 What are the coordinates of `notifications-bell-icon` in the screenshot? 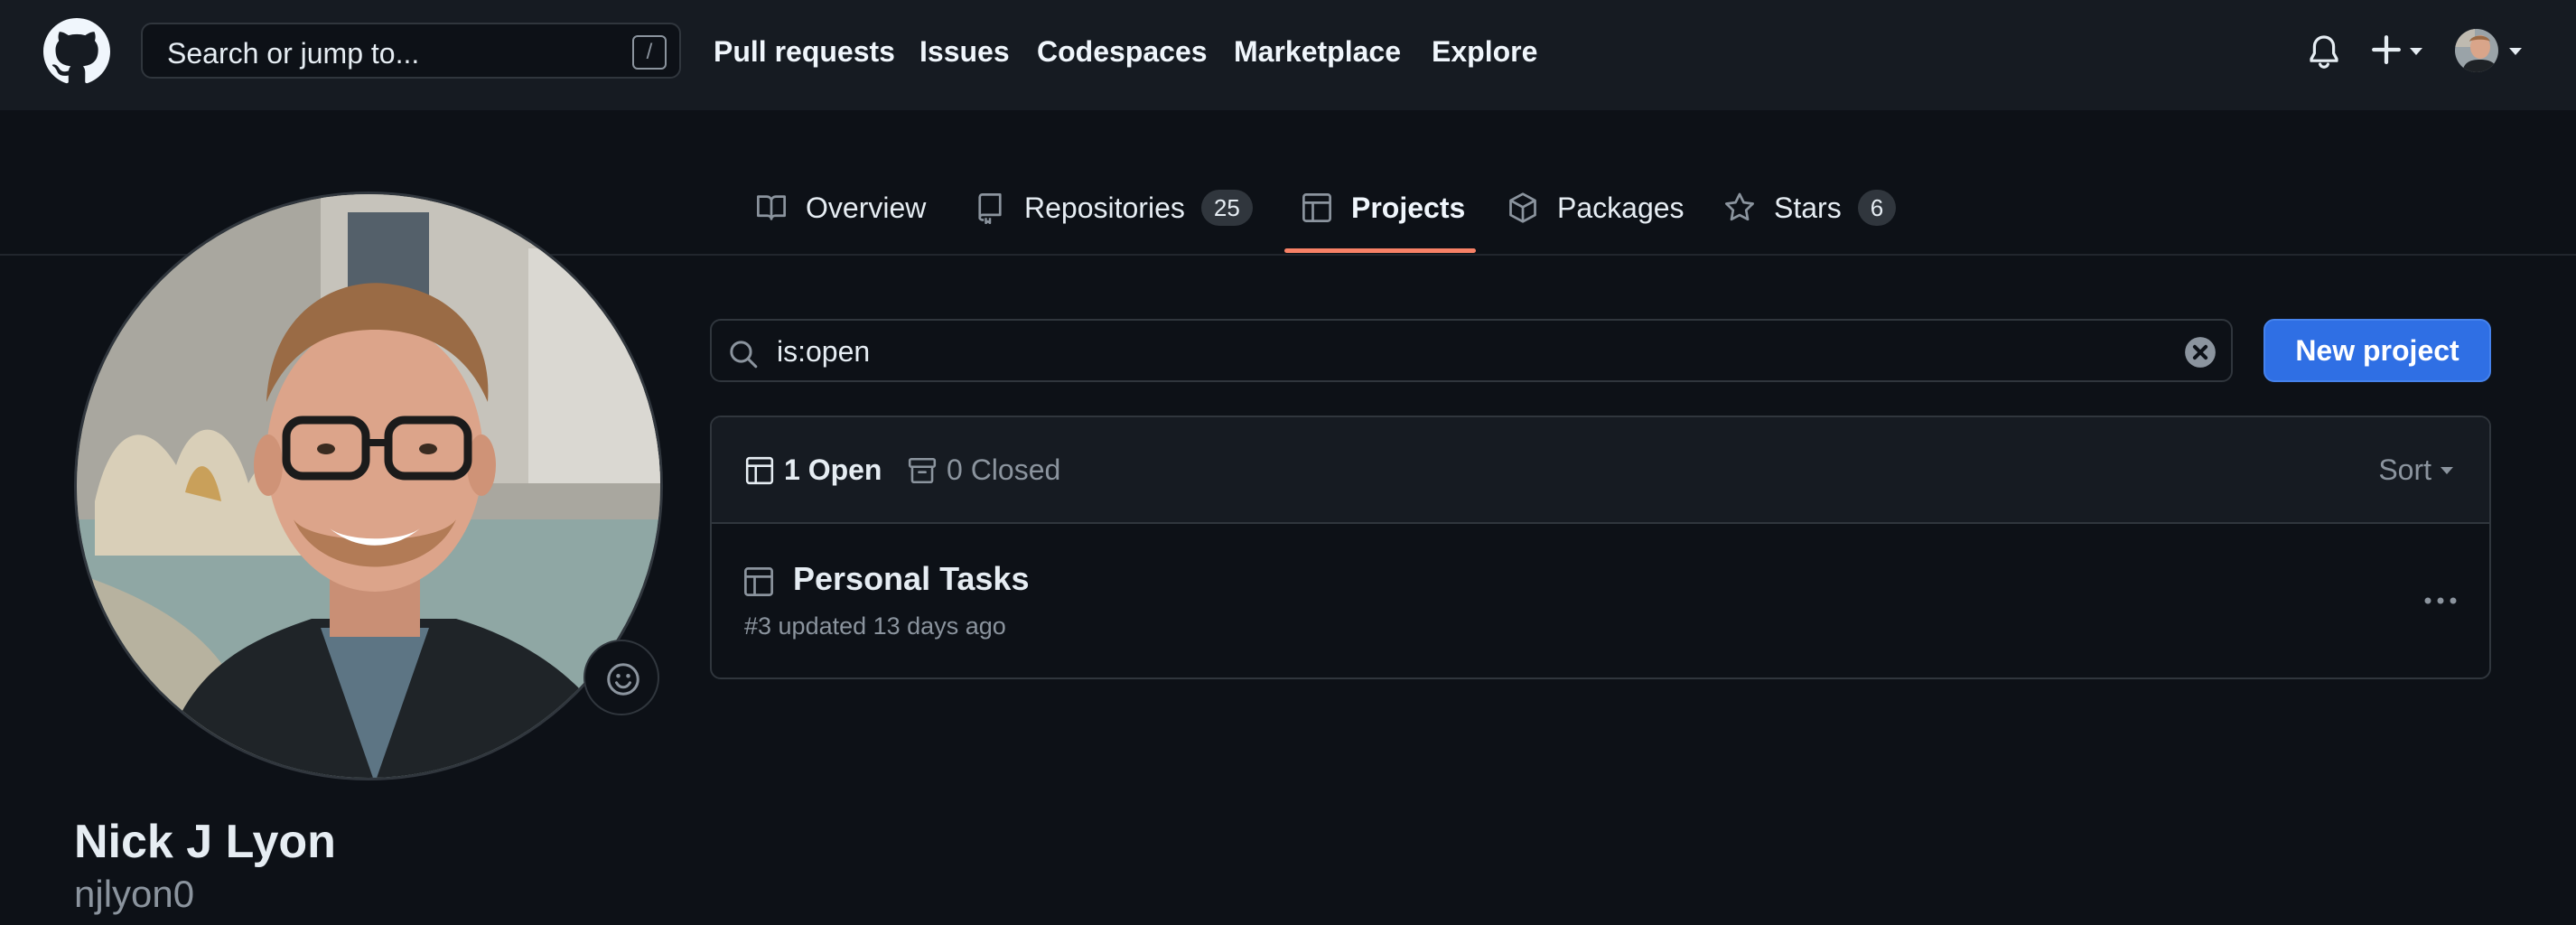 It's located at (2324, 52).